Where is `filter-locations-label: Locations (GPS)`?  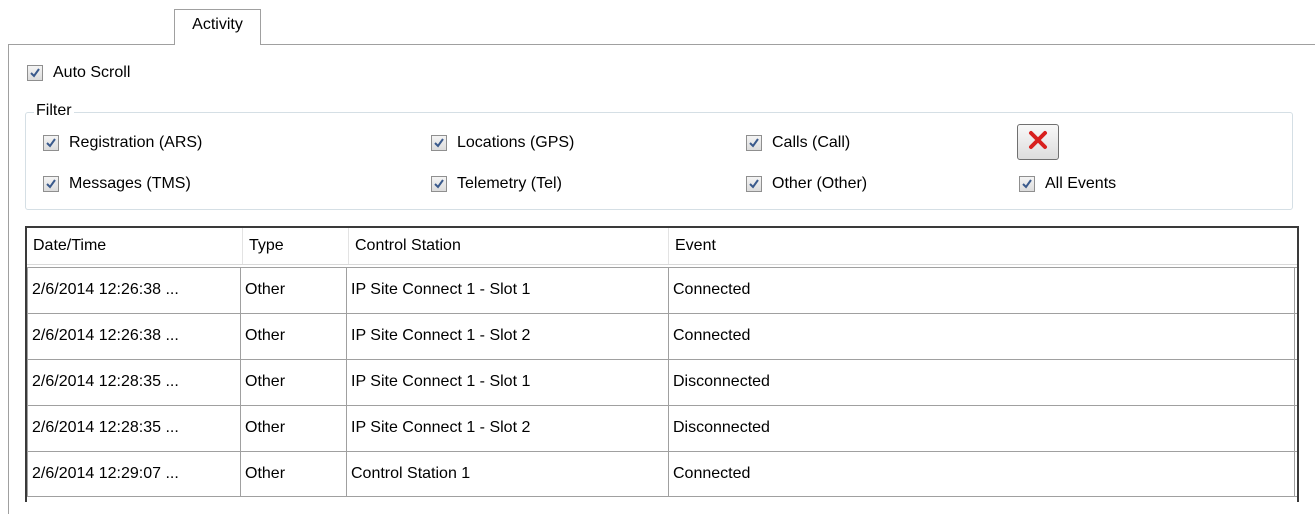 filter-locations-label: Locations (GPS) is located at coordinates (516, 142).